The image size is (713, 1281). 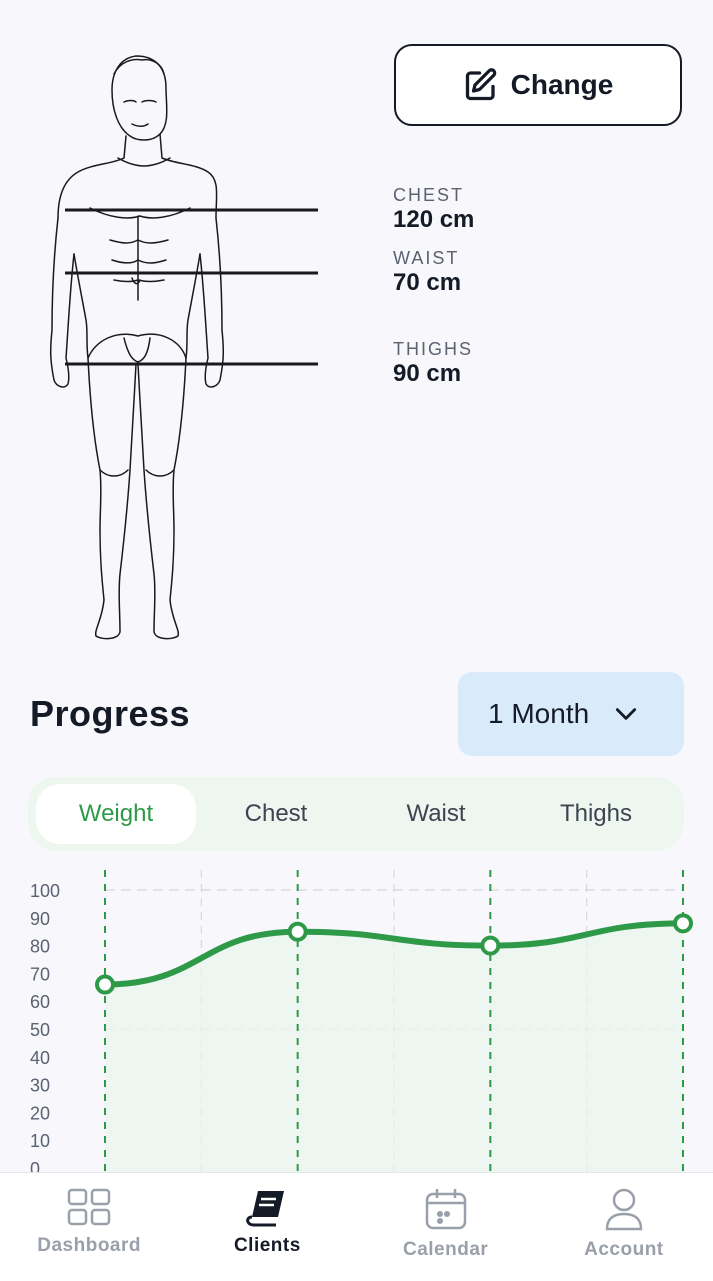 I want to click on progress-title: Progress, so click(x=110, y=713).